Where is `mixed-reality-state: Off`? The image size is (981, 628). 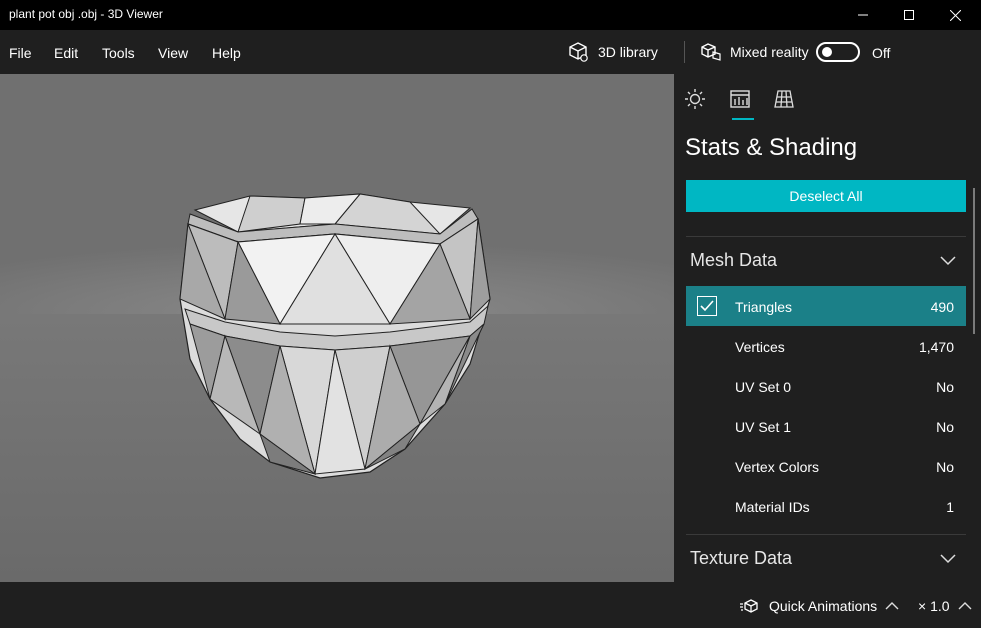
mixed-reality-state: Off is located at coordinates (881, 53).